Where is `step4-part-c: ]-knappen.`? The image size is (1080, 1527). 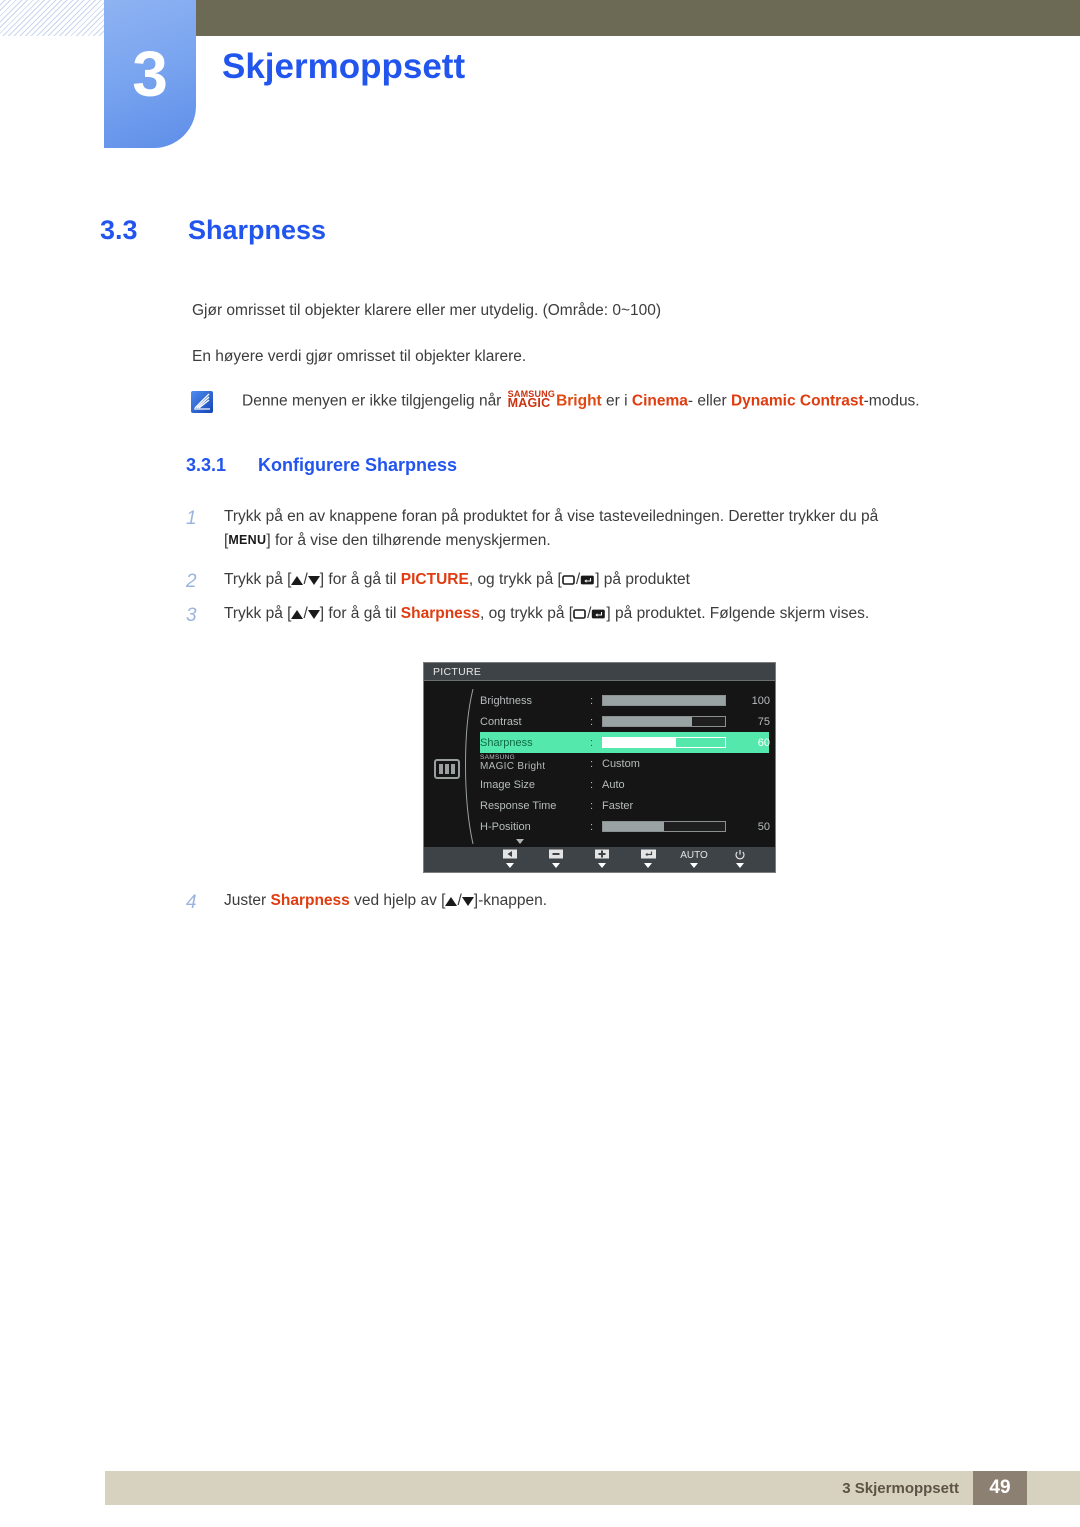
step4-part-c: ]-knappen. is located at coordinates (510, 900).